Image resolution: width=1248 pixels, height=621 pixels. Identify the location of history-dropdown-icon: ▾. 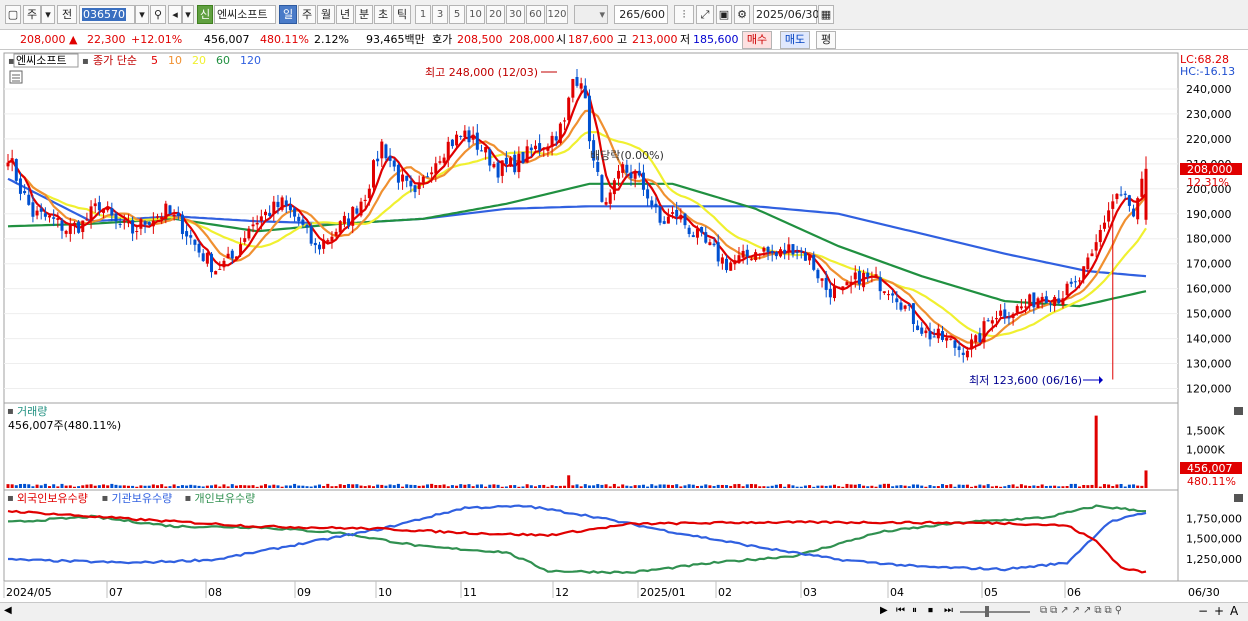
(188, 14).